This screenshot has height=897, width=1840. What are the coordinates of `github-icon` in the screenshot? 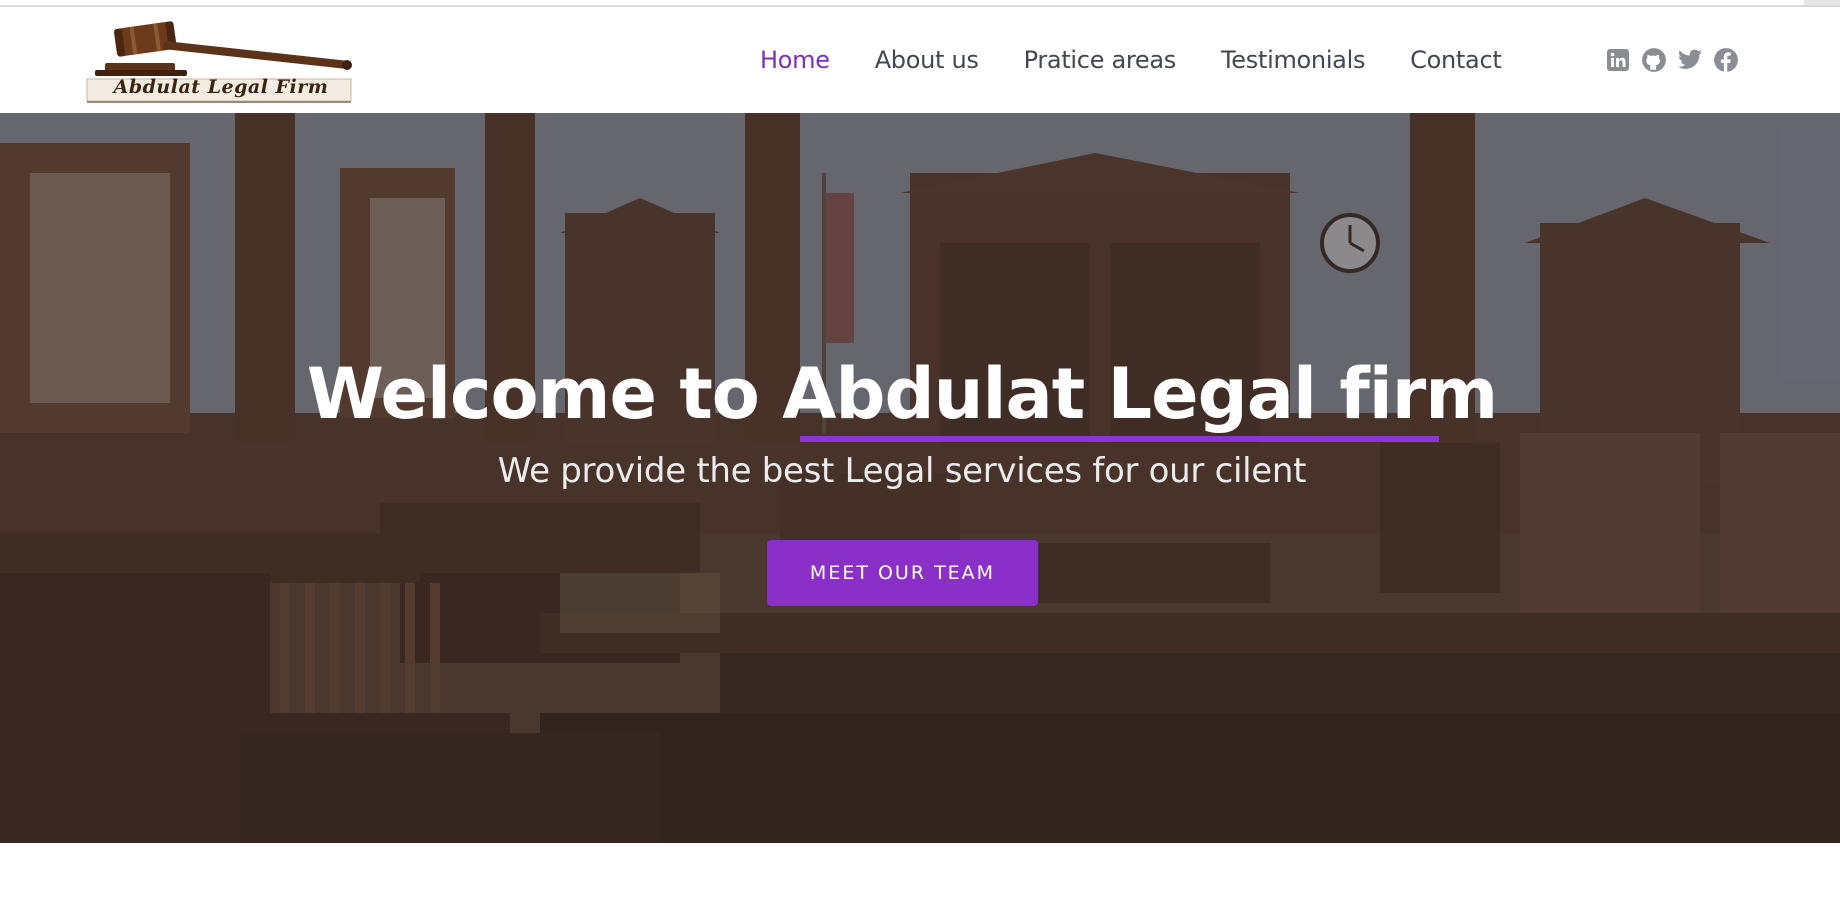 It's located at (1654, 60).